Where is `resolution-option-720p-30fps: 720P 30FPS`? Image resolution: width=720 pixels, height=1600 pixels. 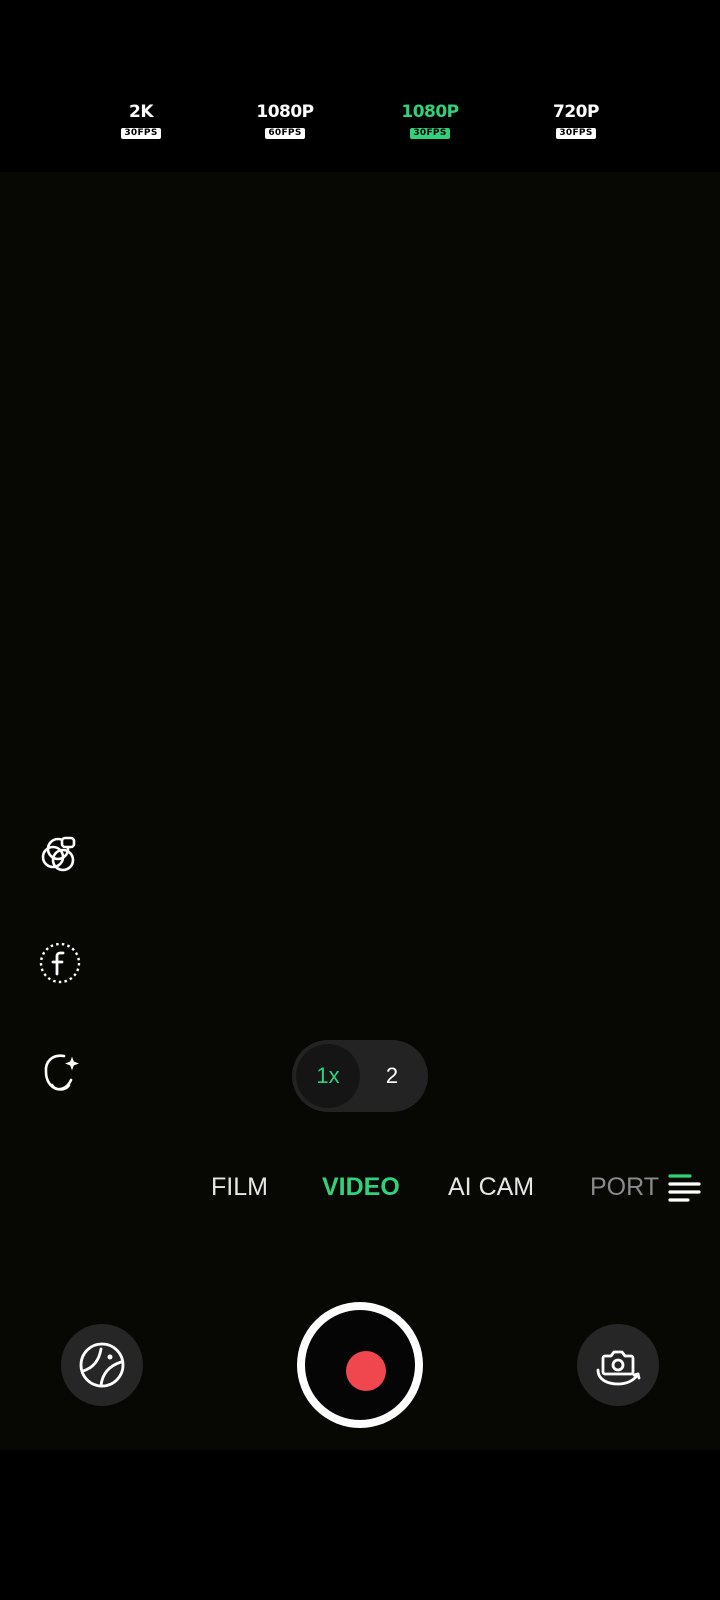
resolution-option-720p-30fps: 720P 30FPS is located at coordinates (576, 121).